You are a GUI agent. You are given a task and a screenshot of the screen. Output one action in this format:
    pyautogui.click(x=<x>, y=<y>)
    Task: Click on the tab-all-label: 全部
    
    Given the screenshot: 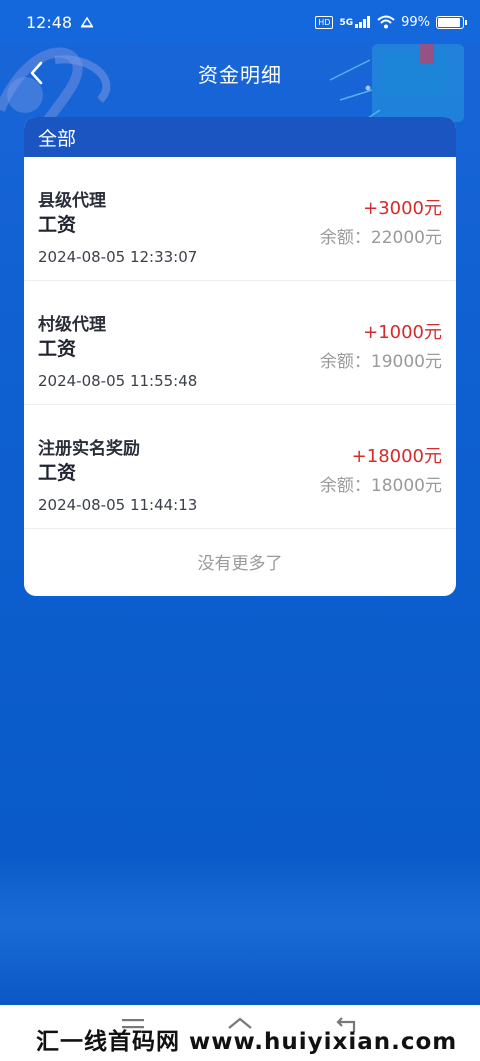 What is the action you would take?
    pyautogui.click(x=57, y=138)
    